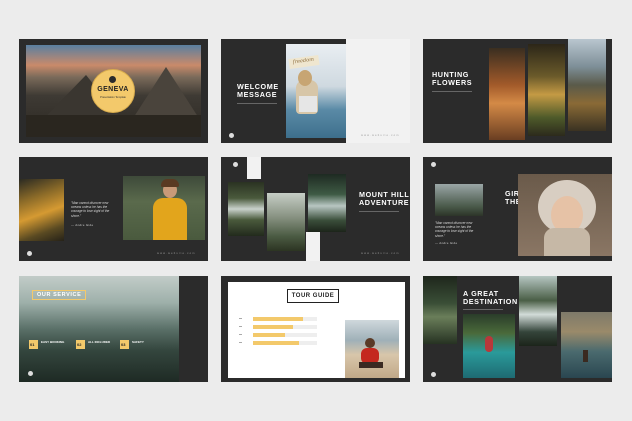  I want to click on slide-title: MOUNT HILL ADVENTURE, so click(384, 199).